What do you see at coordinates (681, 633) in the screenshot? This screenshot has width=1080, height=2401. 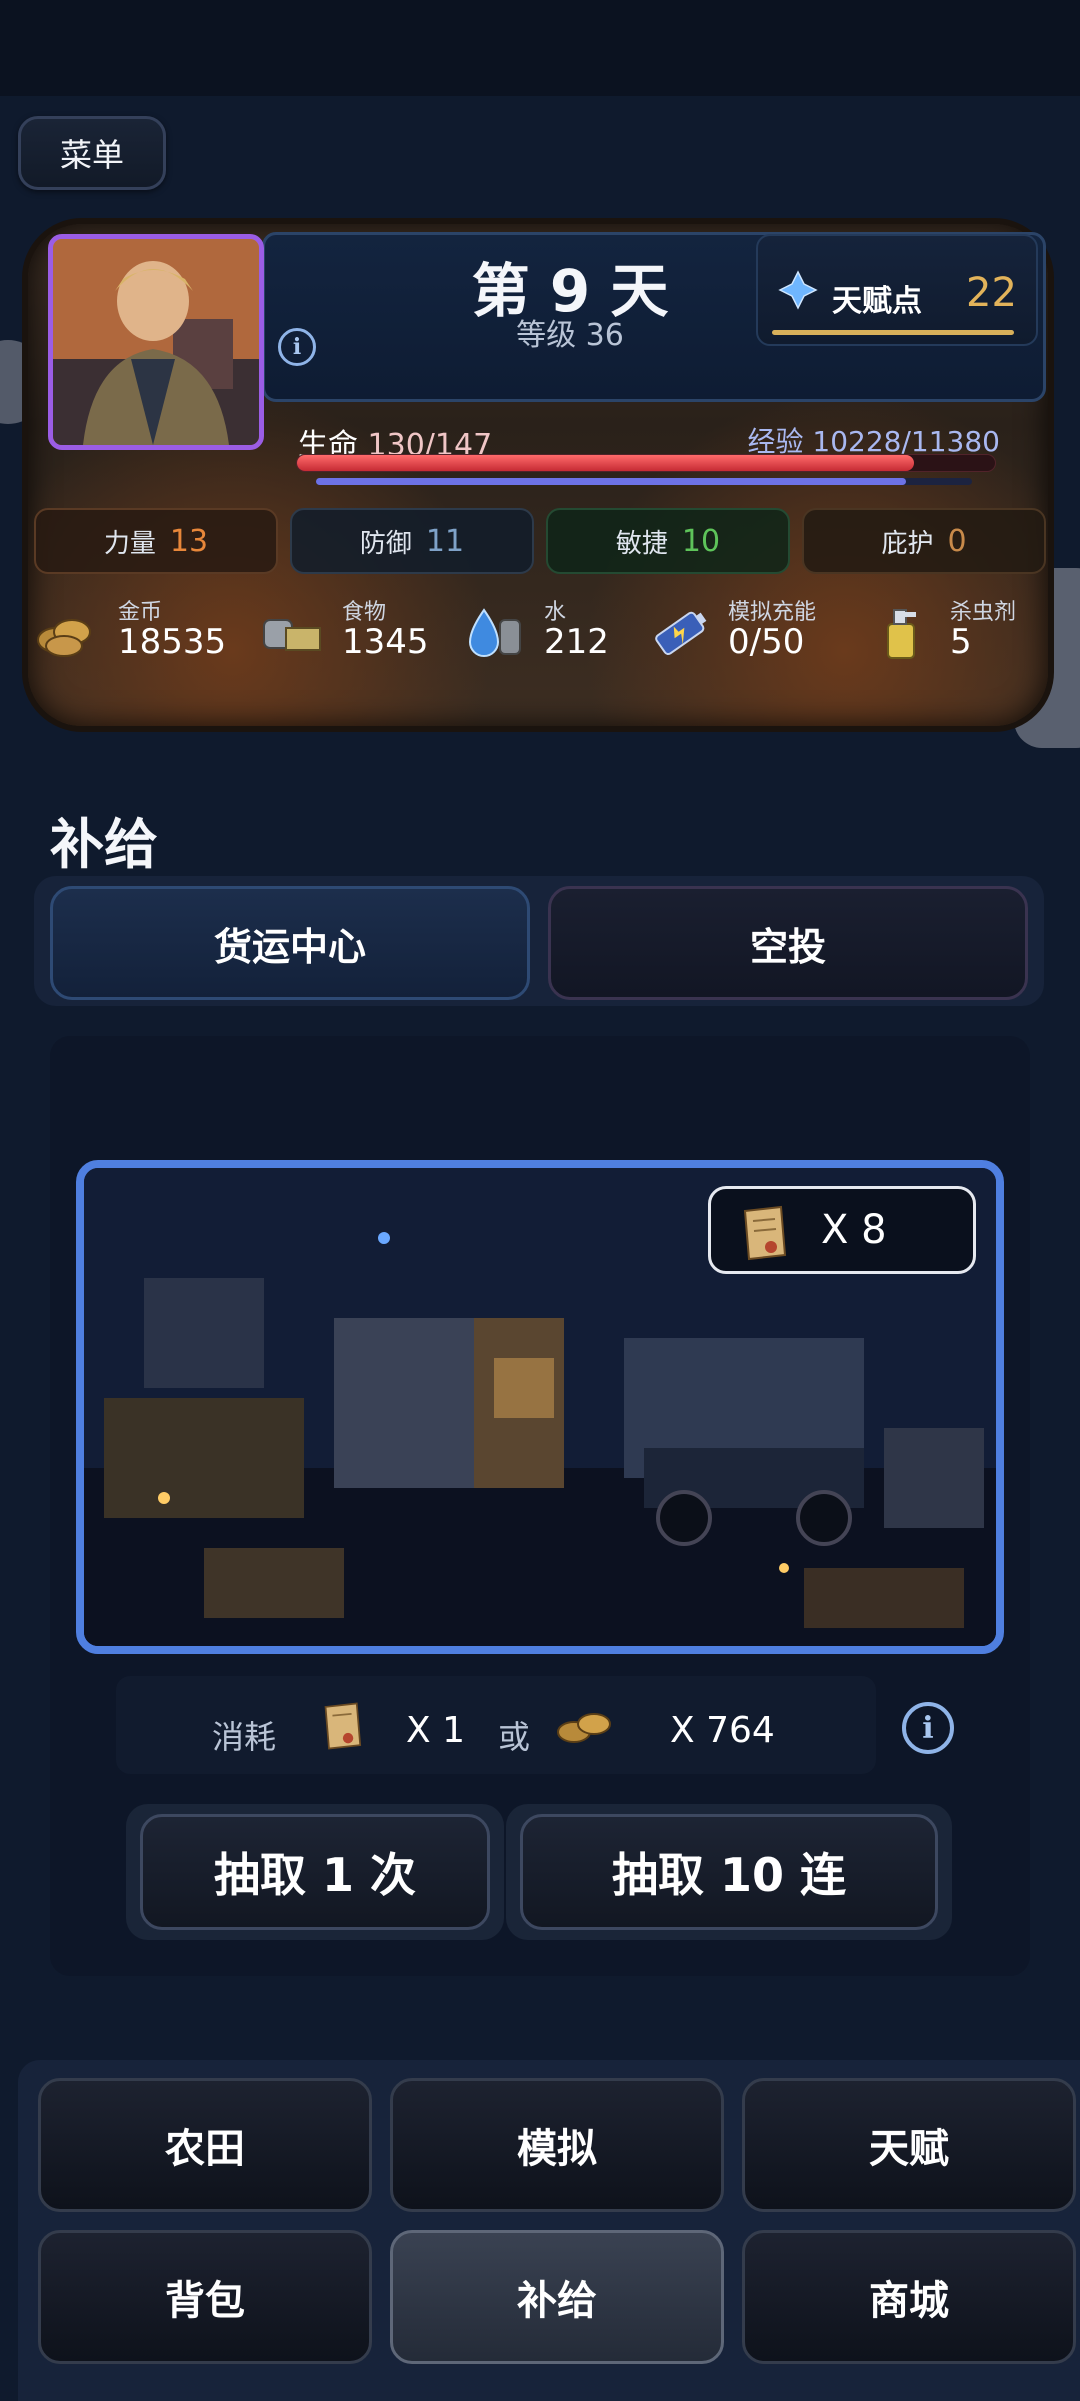 I see `battery-icon` at bounding box center [681, 633].